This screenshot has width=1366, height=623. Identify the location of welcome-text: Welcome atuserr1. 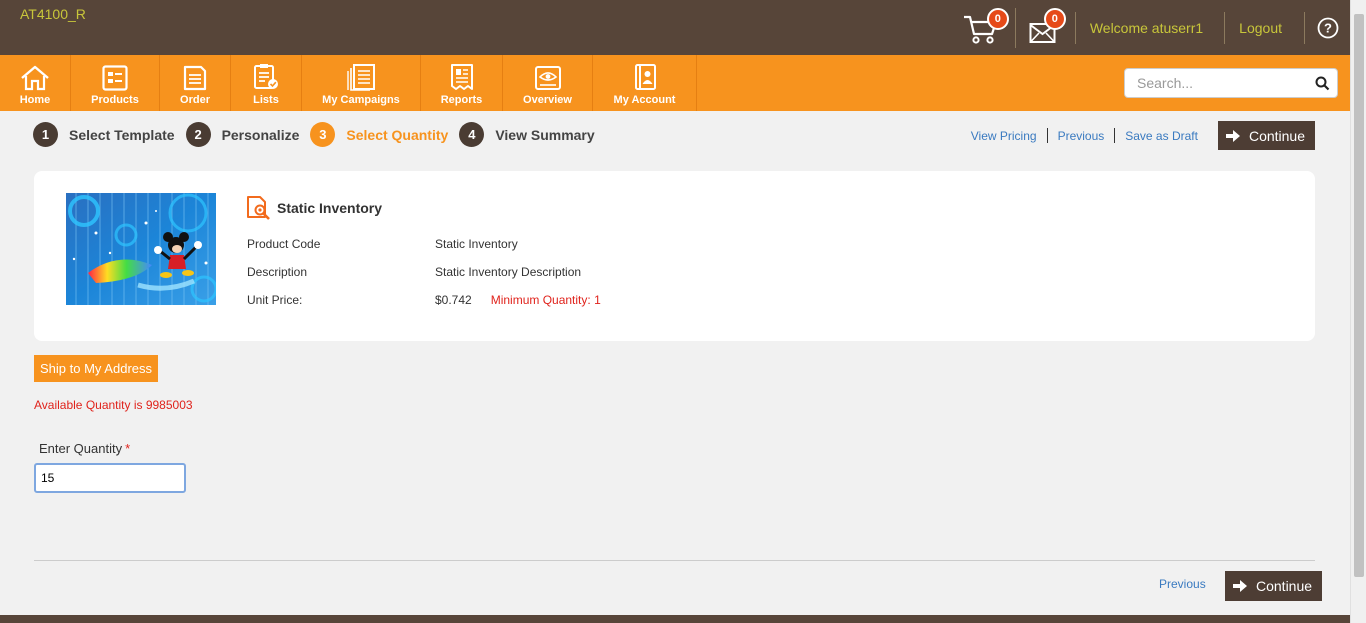
(1149, 27).